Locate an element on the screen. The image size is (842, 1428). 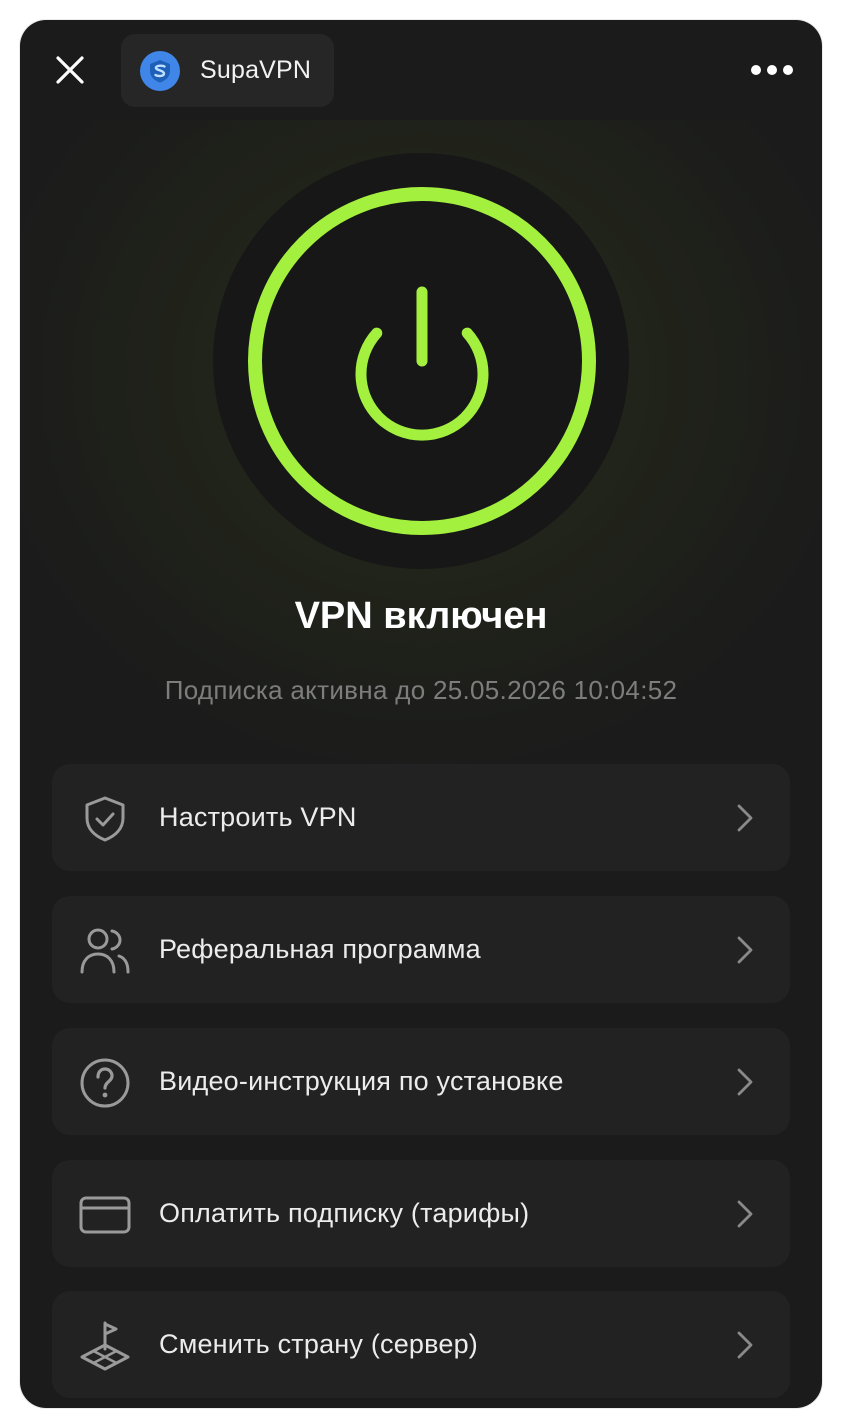
menu-item-video-guide: Видео-инструкция по установке is located at coordinates (421, 1081).